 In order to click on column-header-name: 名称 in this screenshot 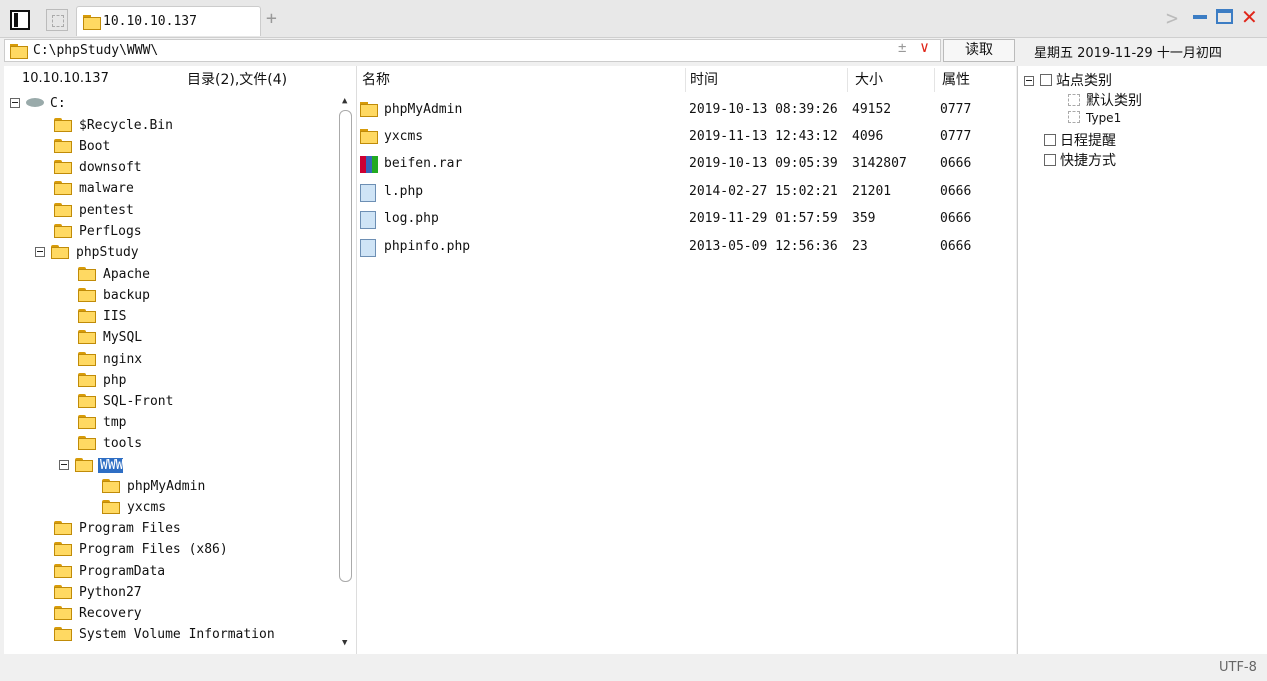, I will do `click(376, 79)`.